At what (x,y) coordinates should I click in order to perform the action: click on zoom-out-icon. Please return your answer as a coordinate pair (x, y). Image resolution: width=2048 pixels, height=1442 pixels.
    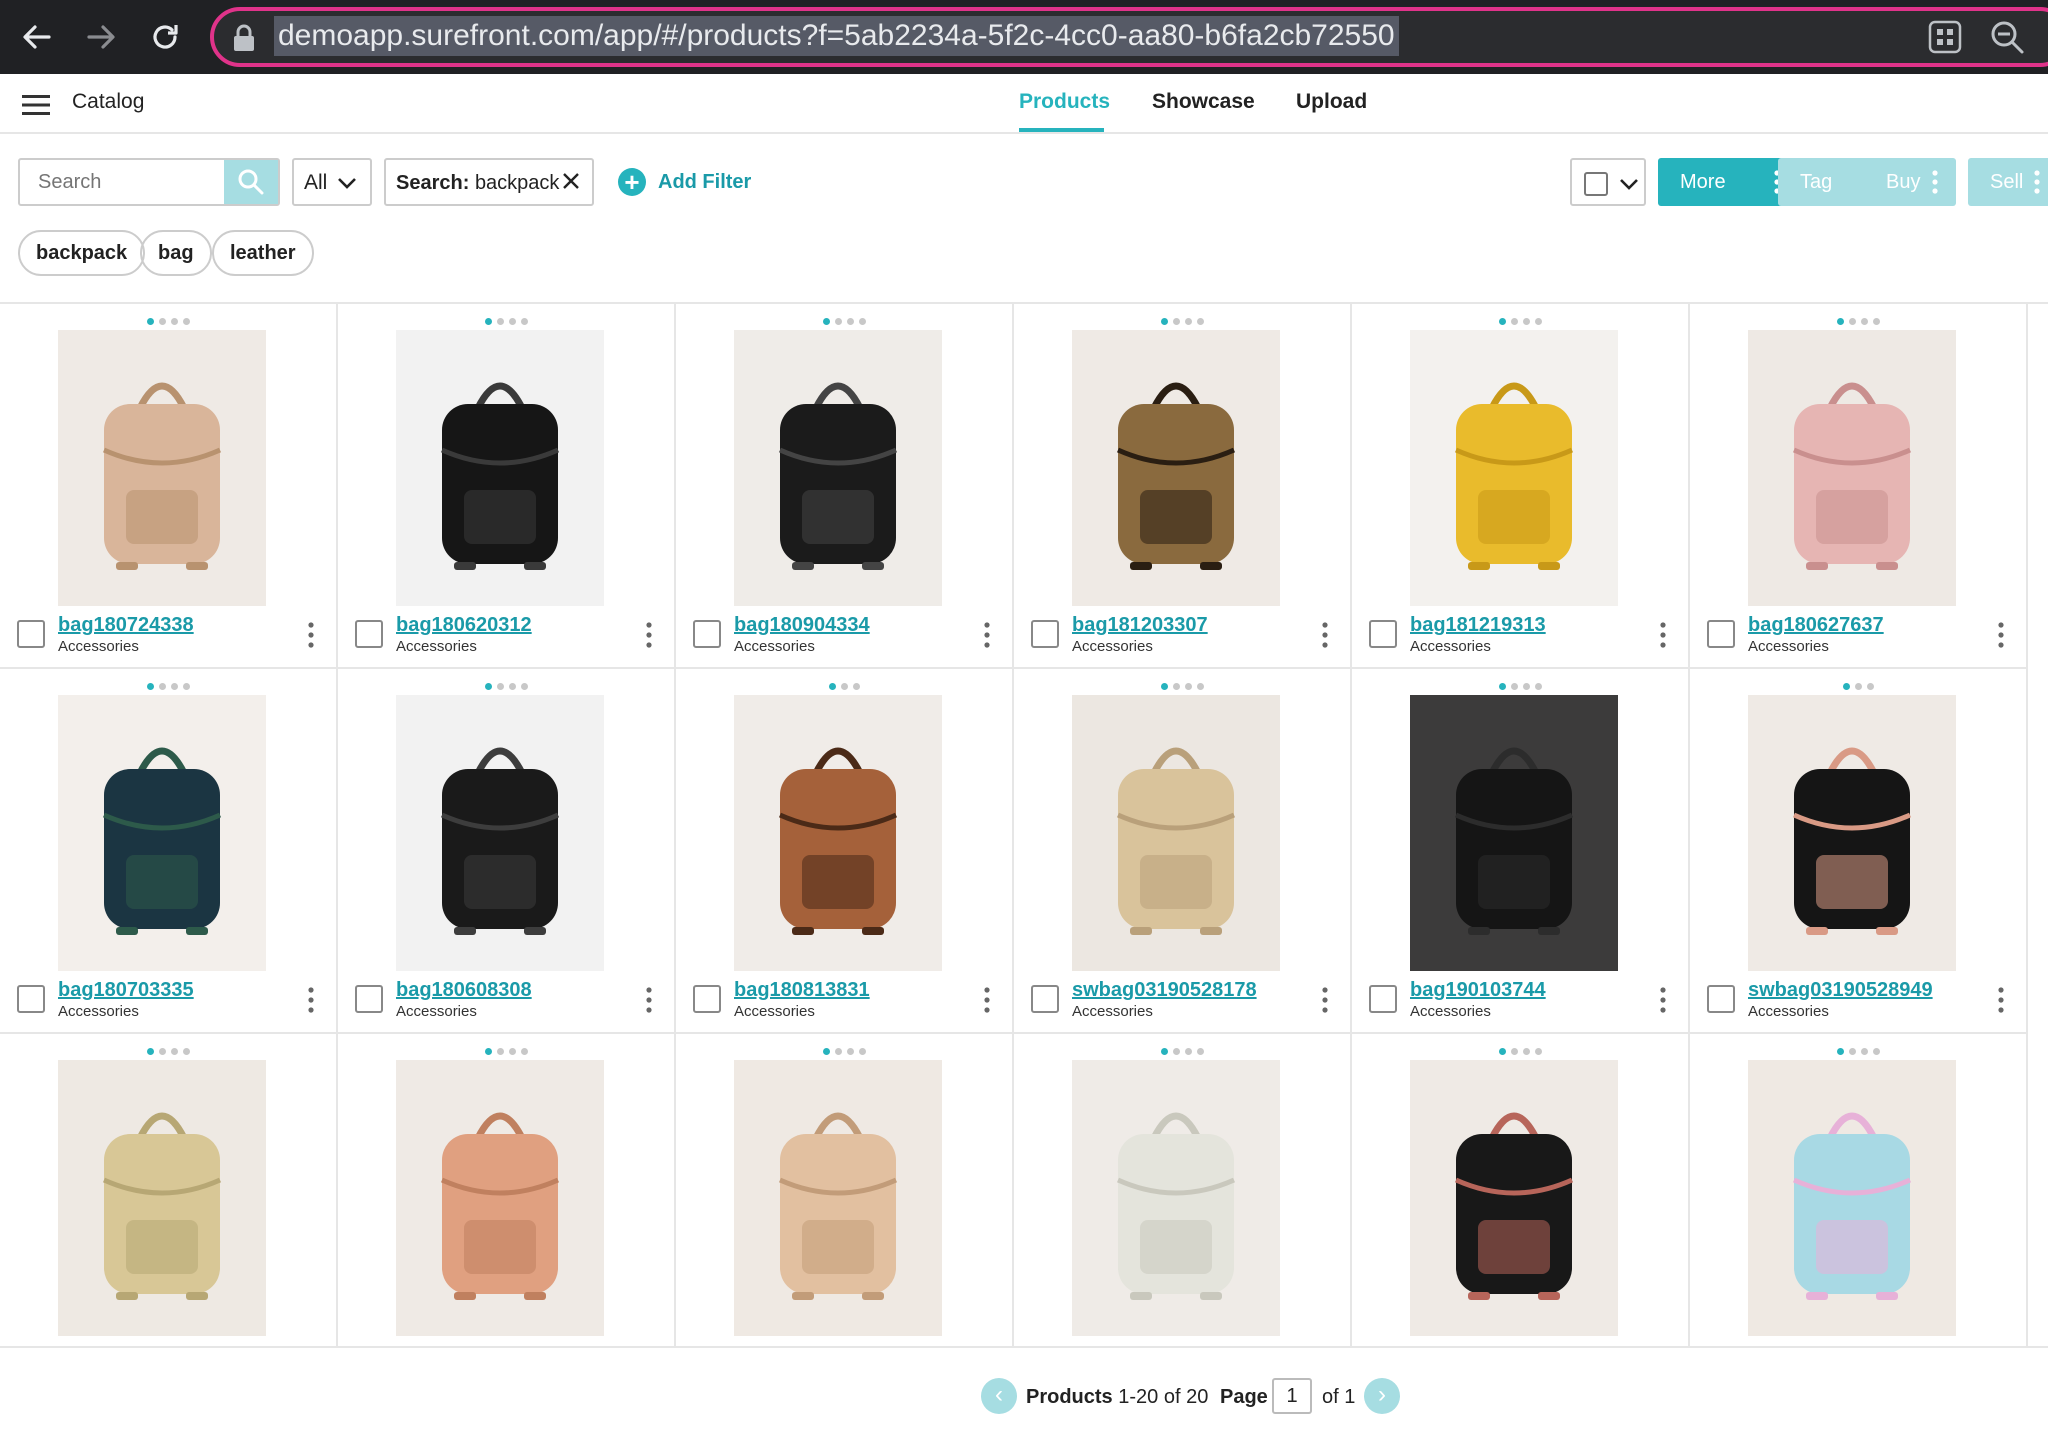
    Looking at the image, I should click on (2007, 37).